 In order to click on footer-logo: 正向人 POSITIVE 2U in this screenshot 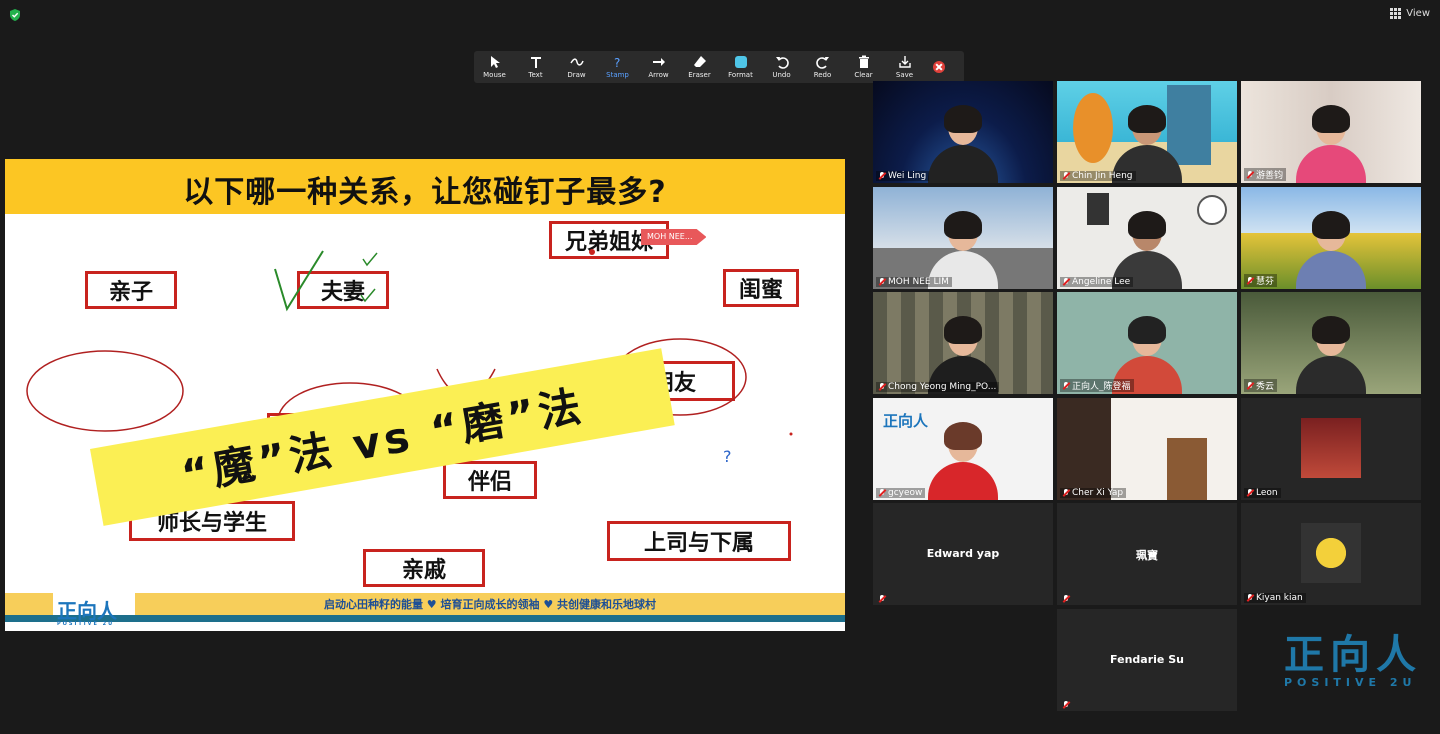, I will do `click(87, 613)`.